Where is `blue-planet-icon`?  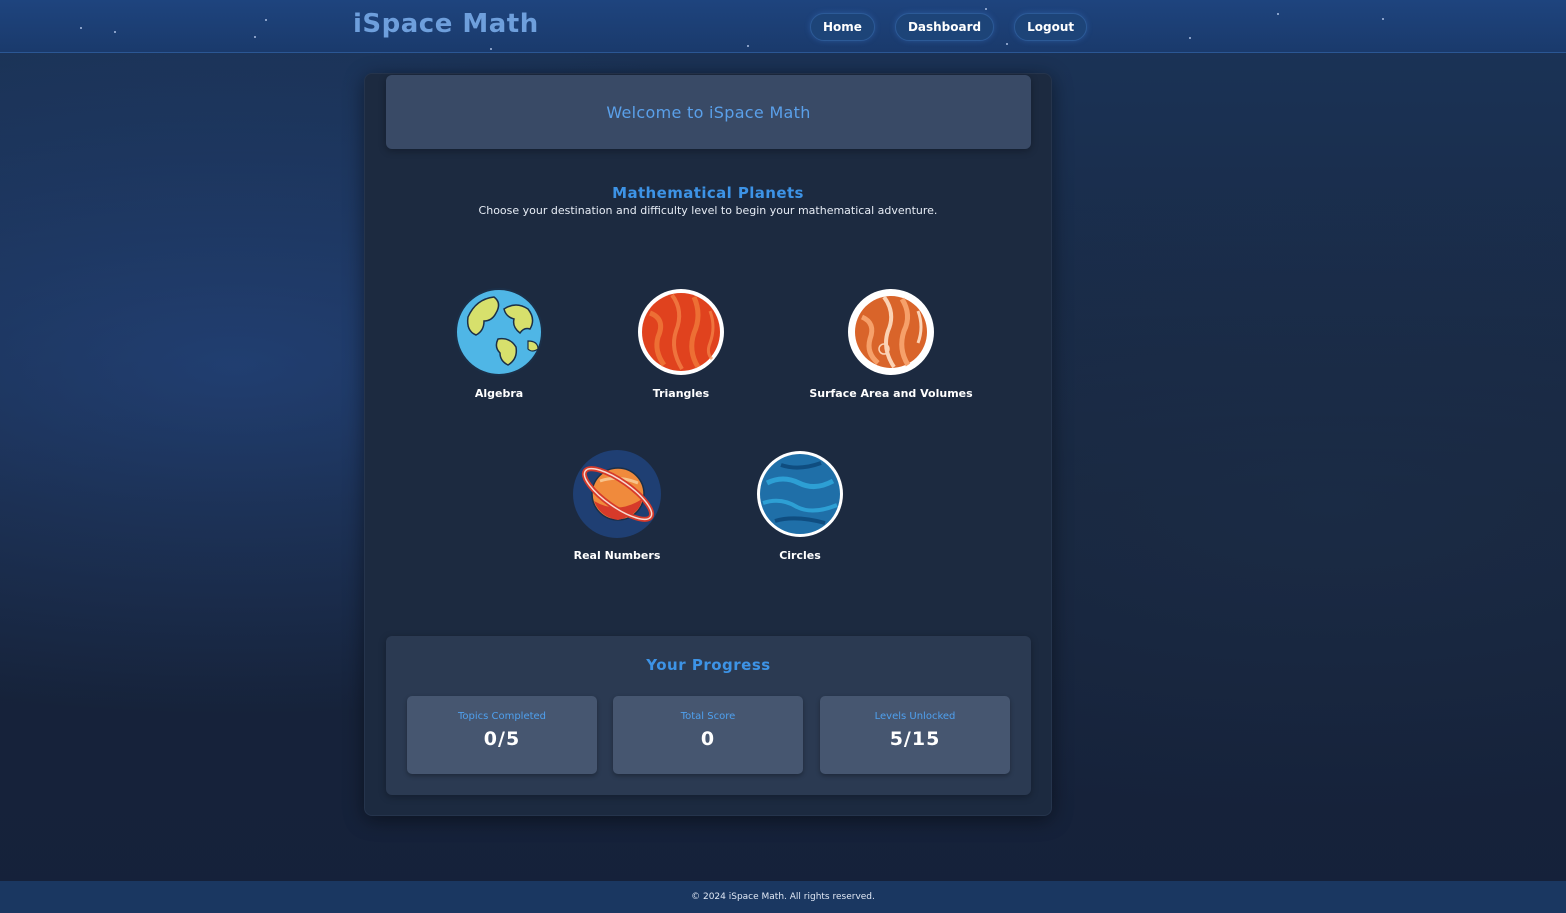
blue-planet-icon is located at coordinates (800, 494).